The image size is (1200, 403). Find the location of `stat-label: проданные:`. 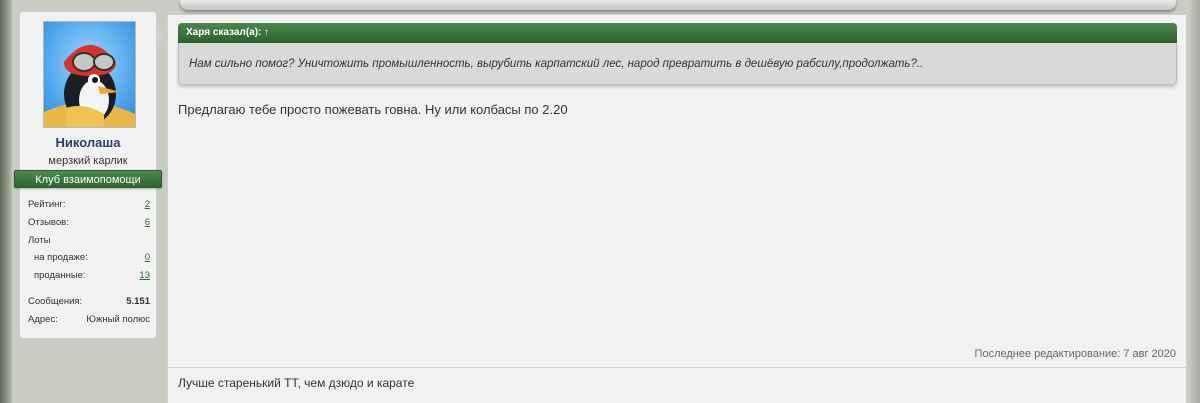

stat-label: проданные: is located at coordinates (60, 275).